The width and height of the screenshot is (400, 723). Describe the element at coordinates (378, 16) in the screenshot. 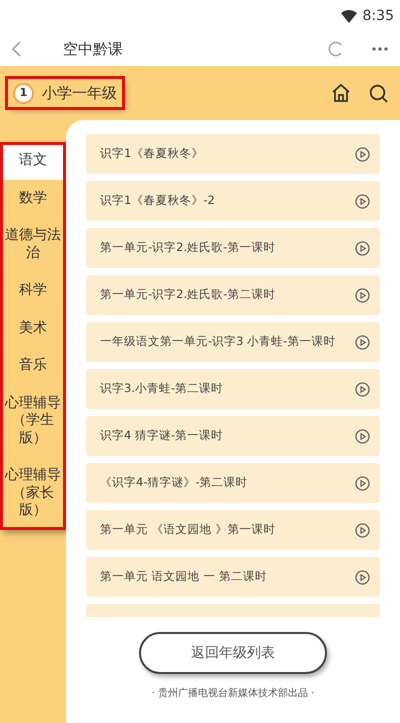

I see `clock-time: 8:35` at that location.